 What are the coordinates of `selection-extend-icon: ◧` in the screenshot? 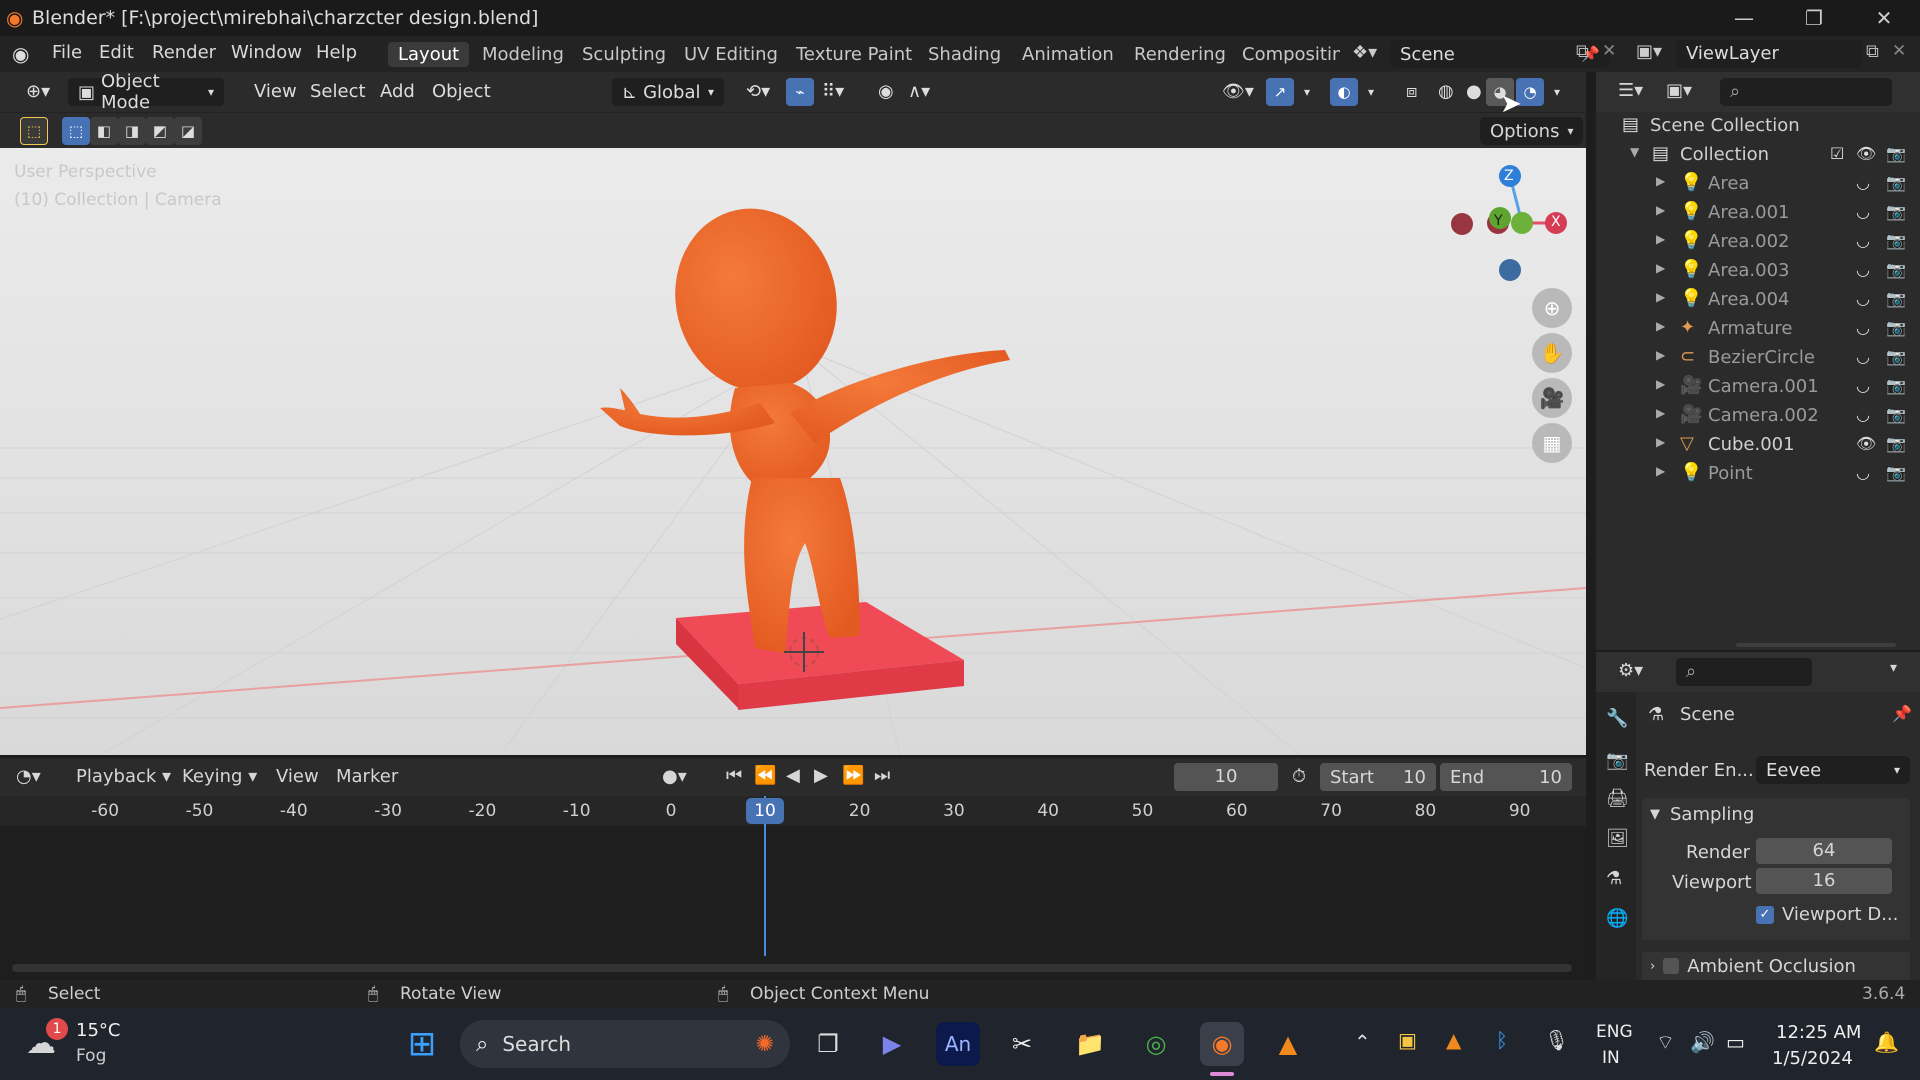 It's located at (104, 131).